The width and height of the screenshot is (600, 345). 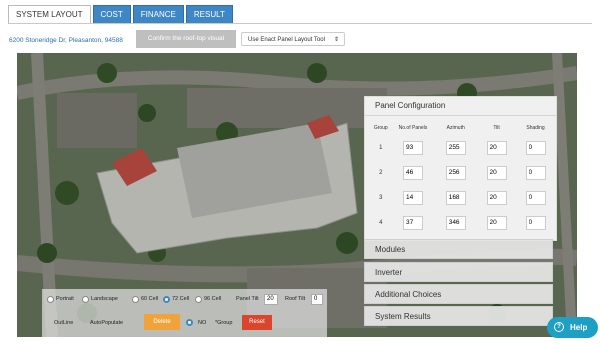 I want to click on panel-tilt-input: 20, so click(x=271, y=299).